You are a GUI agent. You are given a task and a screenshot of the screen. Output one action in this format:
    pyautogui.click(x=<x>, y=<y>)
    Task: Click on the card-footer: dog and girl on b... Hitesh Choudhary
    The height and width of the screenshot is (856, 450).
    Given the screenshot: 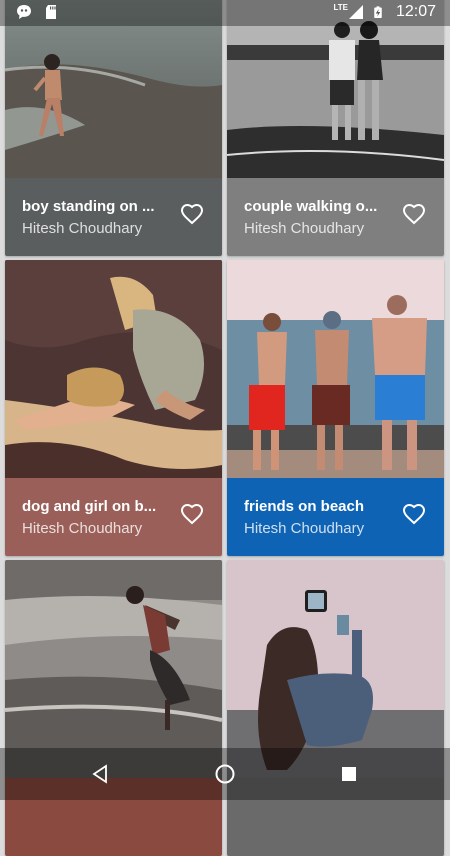 What is the action you would take?
    pyautogui.click(x=113, y=517)
    